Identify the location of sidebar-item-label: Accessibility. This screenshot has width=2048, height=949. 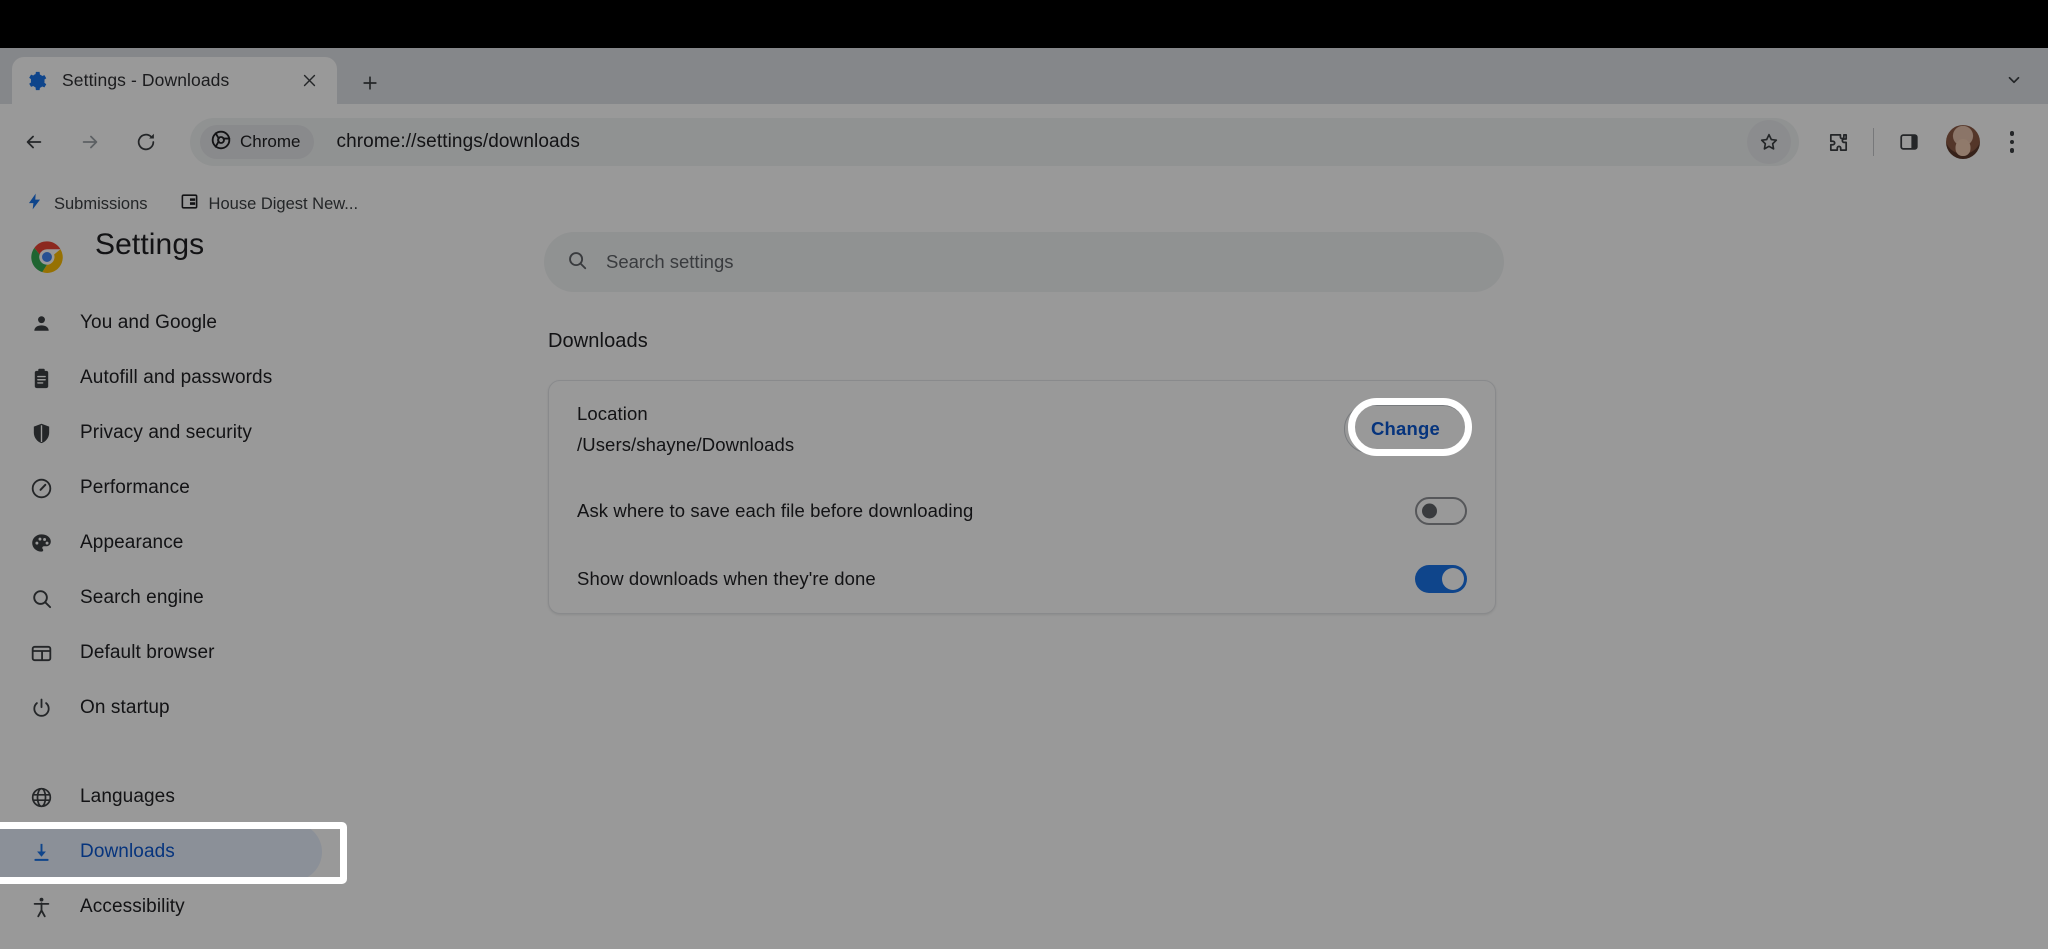
(132, 906).